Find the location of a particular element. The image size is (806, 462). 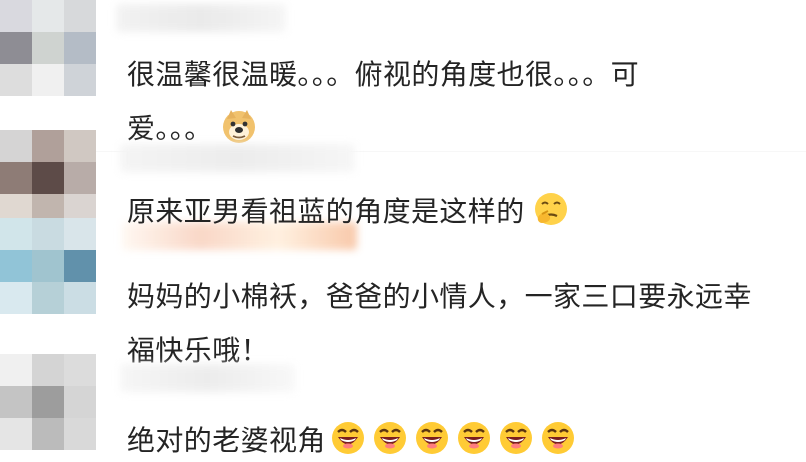

comment-line-1: 妈妈的小棉袄，爸爸的小情人，一家三口要永远幸 is located at coordinates (439, 296).